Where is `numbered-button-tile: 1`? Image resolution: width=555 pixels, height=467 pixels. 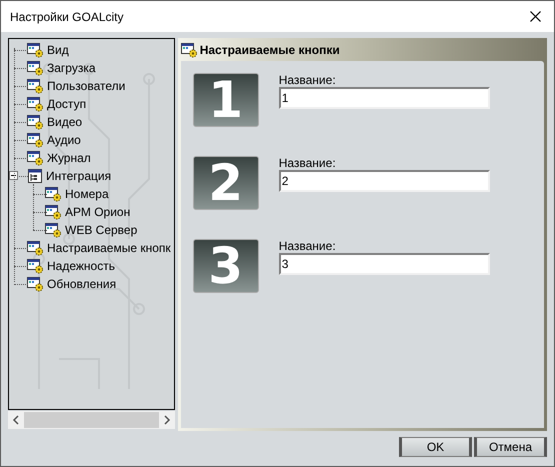 numbered-button-tile: 1 is located at coordinates (225, 100).